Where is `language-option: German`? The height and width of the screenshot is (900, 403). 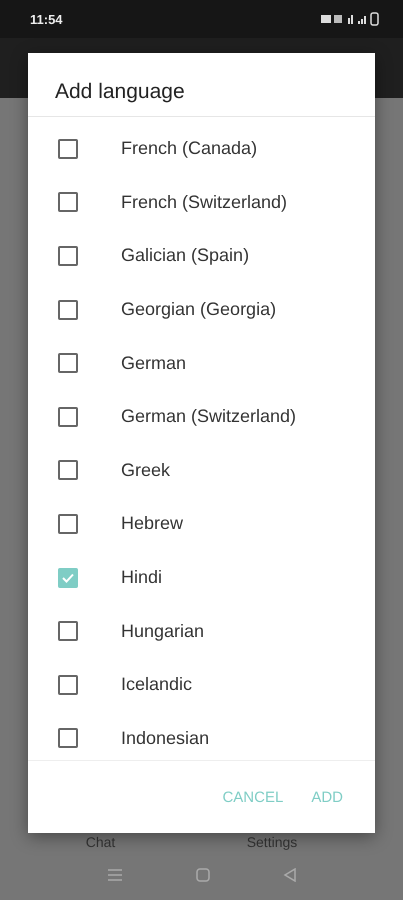 language-option: German is located at coordinates (201, 363).